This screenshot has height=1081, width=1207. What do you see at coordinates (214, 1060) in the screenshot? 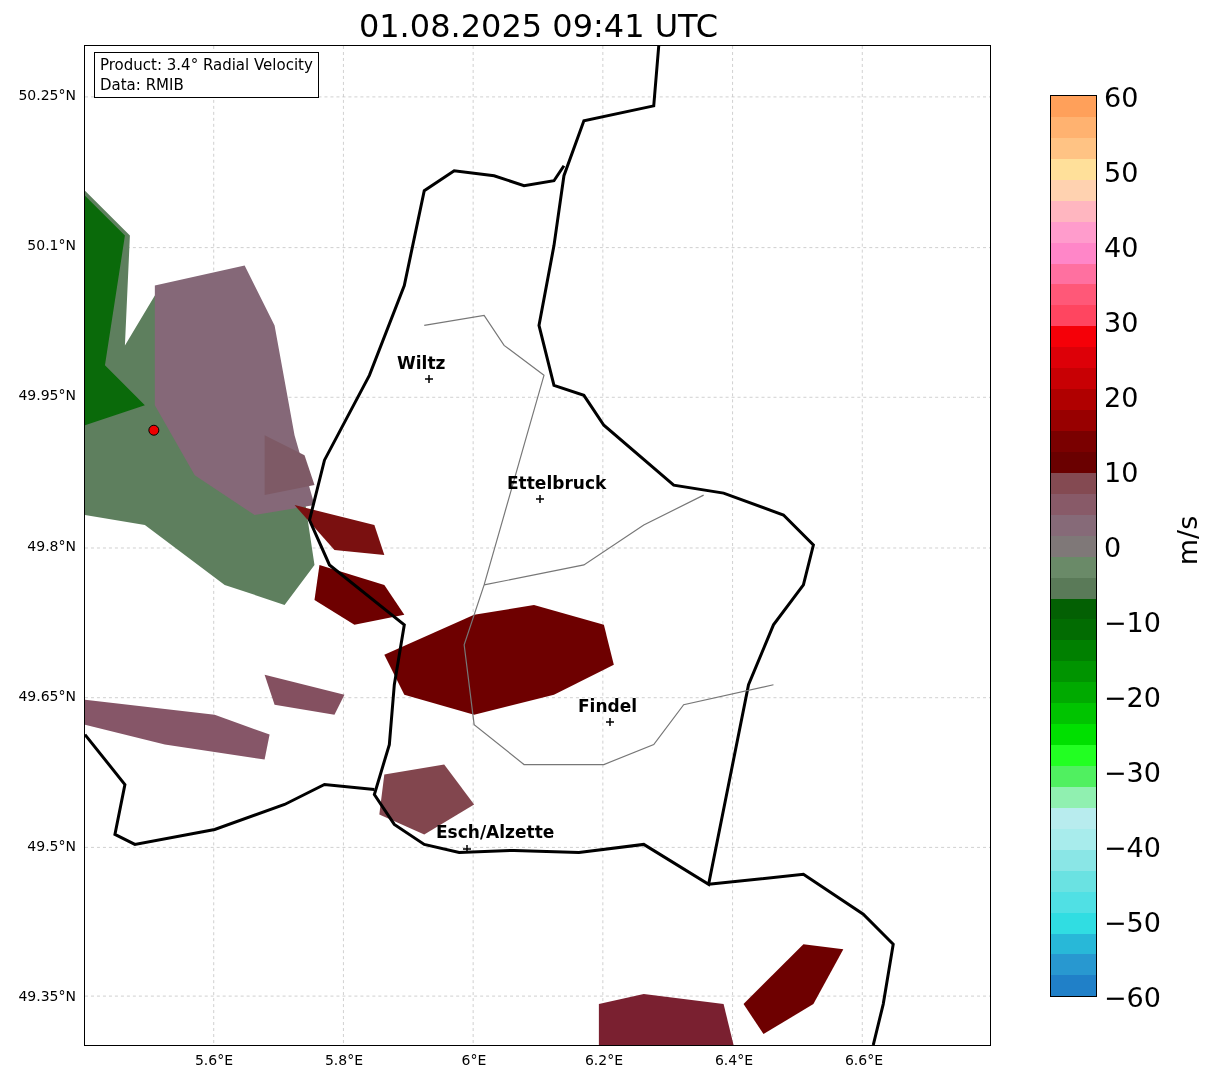
I see `axis-tick-label: 5.6°E` at bounding box center [214, 1060].